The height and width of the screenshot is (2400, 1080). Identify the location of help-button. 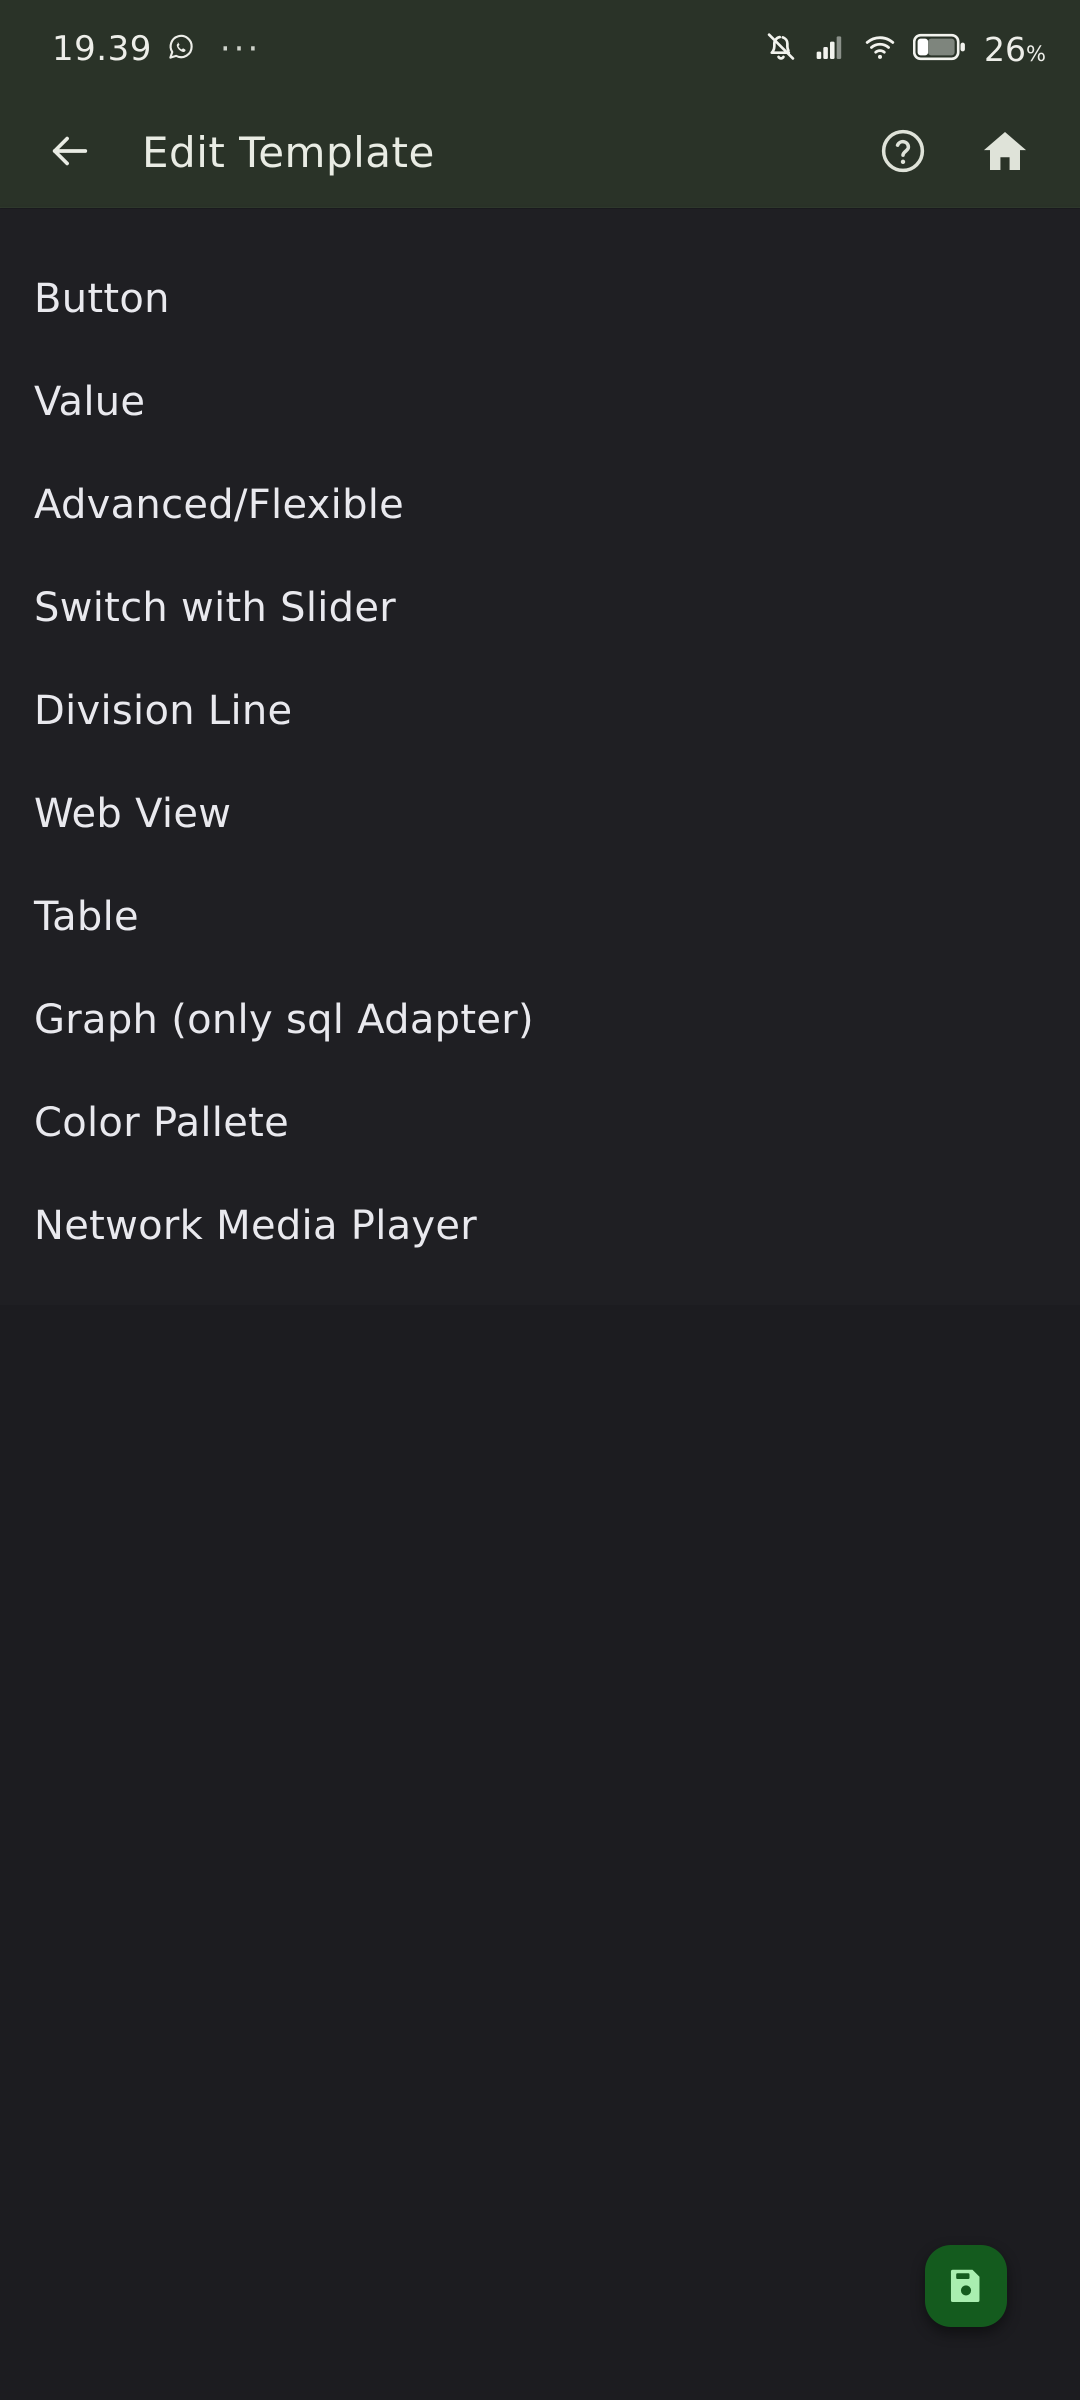
(903, 153).